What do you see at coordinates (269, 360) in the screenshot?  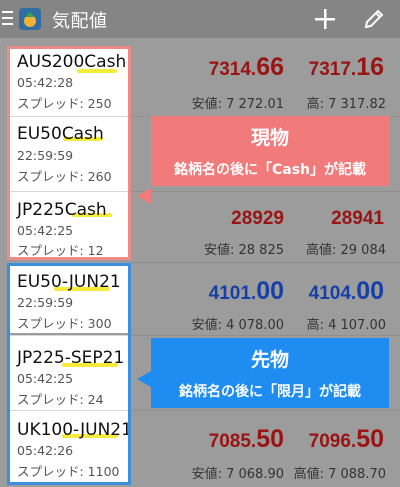 I see `callout-title: 先物` at bounding box center [269, 360].